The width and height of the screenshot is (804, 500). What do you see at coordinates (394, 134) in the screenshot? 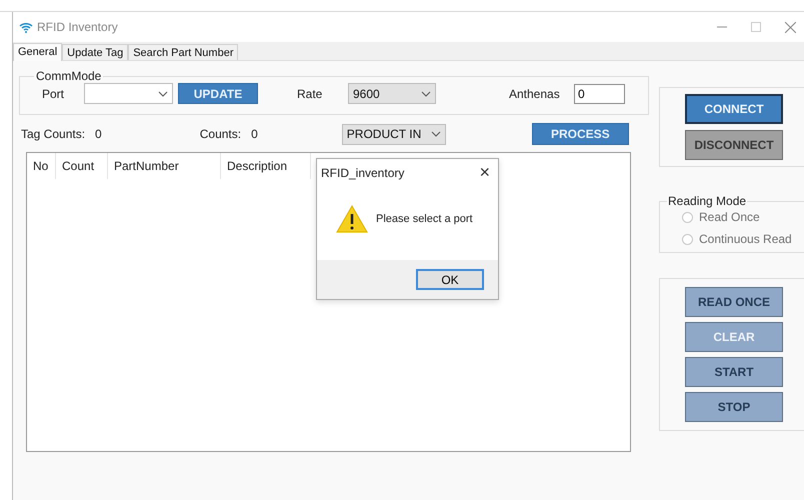
I see `mode-dropdown: PRODUCT IN` at bounding box center [394, 134].